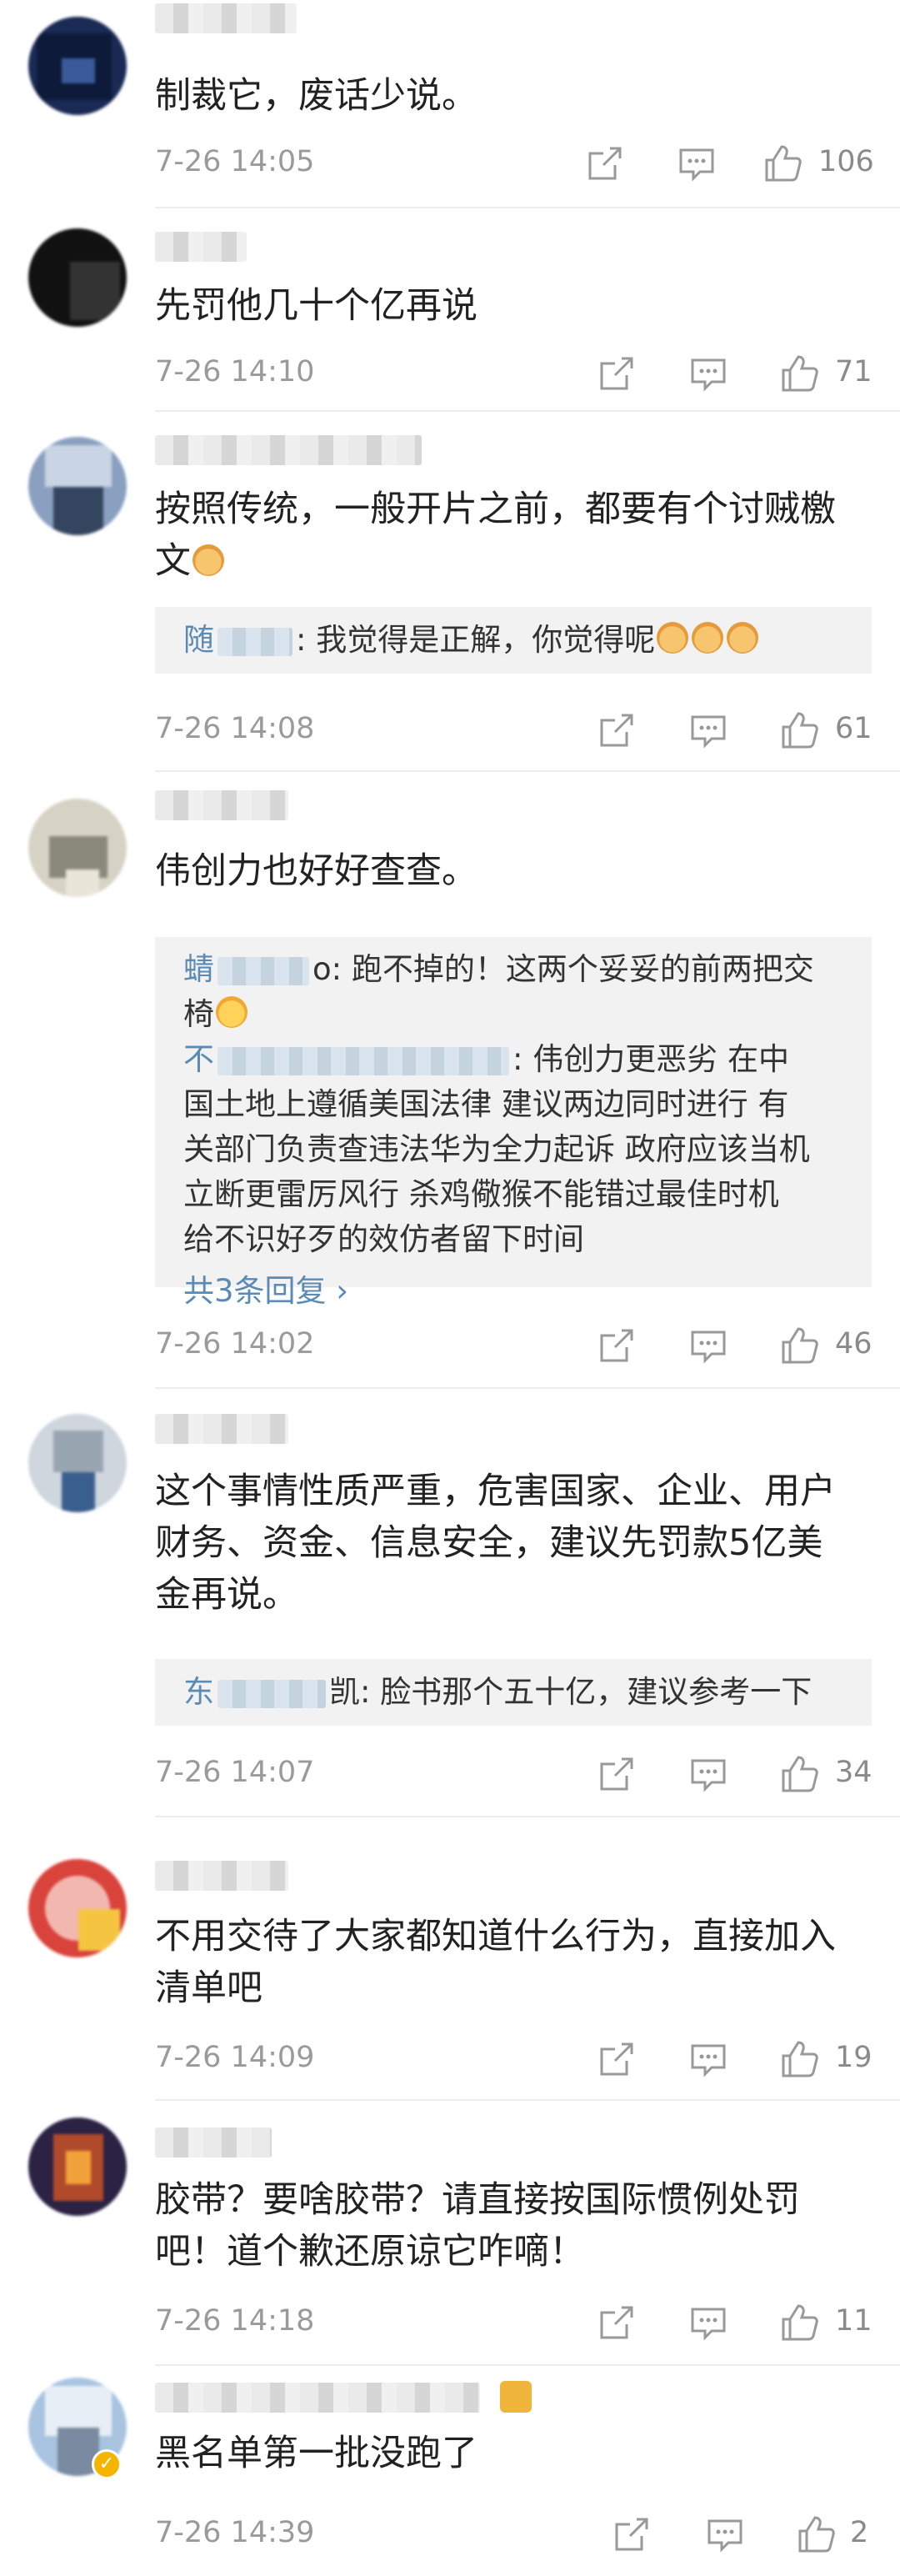 The width and height of the screenshot is (900, 2576). Describe the element at coordinates (513, 992) in the screenshot. I see `reply-item: 蜻 o: 跑不掉的！这两个妥妥的前两把交 椅` at that location.